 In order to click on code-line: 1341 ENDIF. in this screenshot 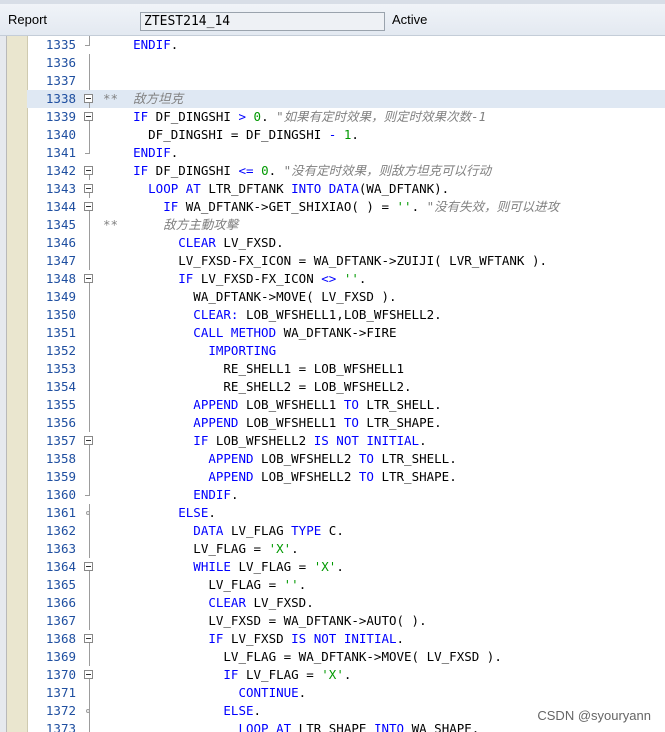, I will do `click(346, 153)`.